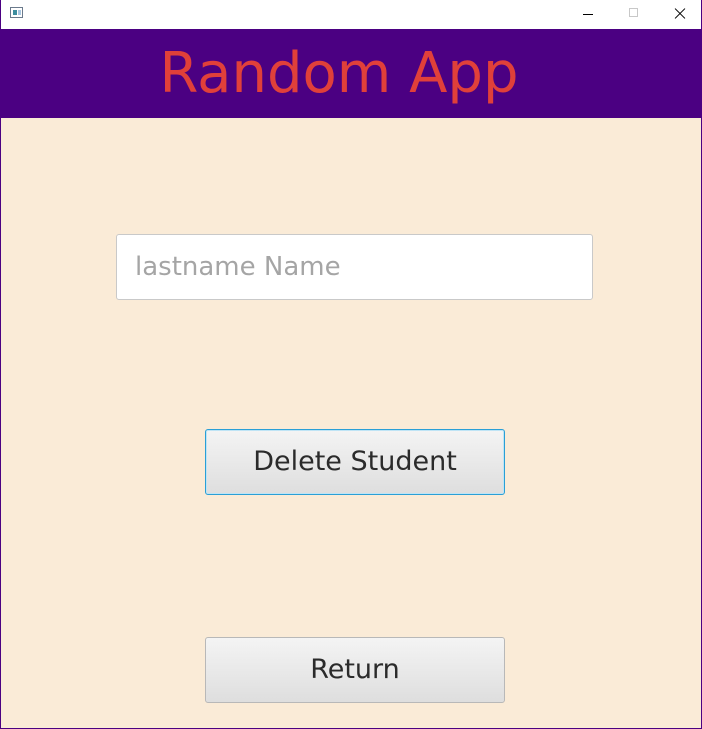 The height and width of the screenshot is (729, 702). Describe the element at coordinates (679, 14) in the screenshot. I see `close-icon` at that location.